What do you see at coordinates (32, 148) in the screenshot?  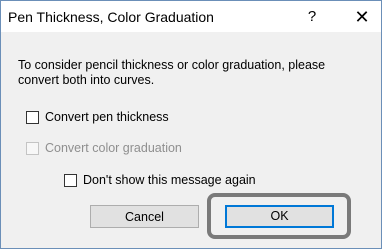 I see `convert-color-graduation-checkbox` at bounding box center [32, 148].